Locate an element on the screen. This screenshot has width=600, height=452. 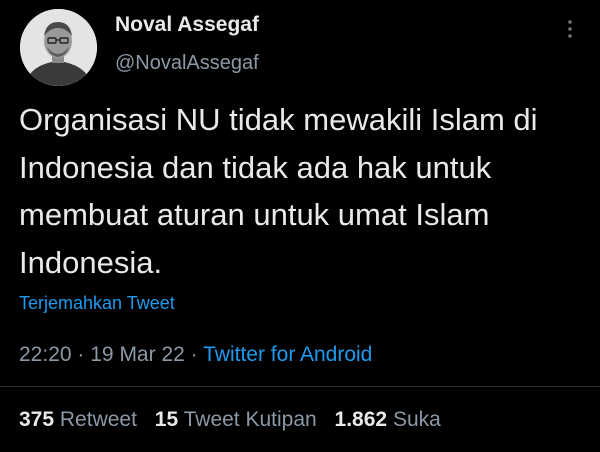
retweet-count-link: 375 Retweet is located at coordinates (81, 419).